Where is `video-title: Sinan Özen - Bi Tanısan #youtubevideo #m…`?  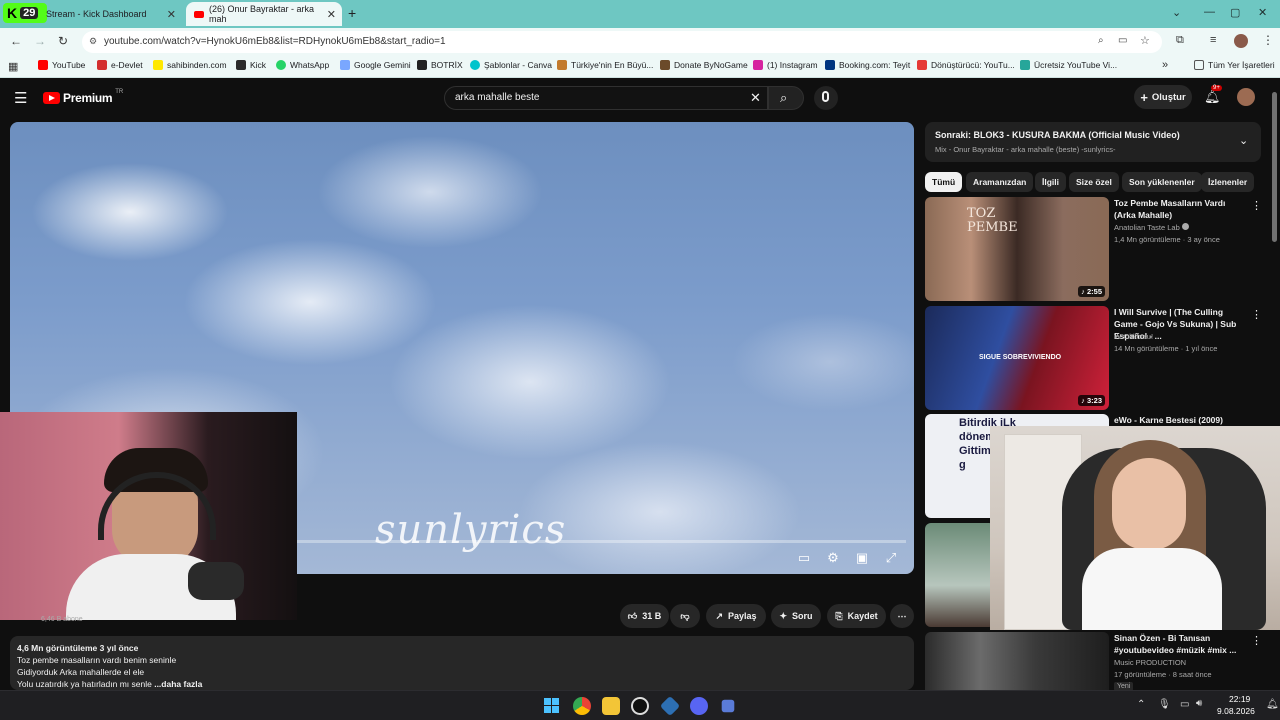
video-title: Sinan Özen - Bi Tanısan #youtubevideo #m… is located at coordinates (1180, 644).